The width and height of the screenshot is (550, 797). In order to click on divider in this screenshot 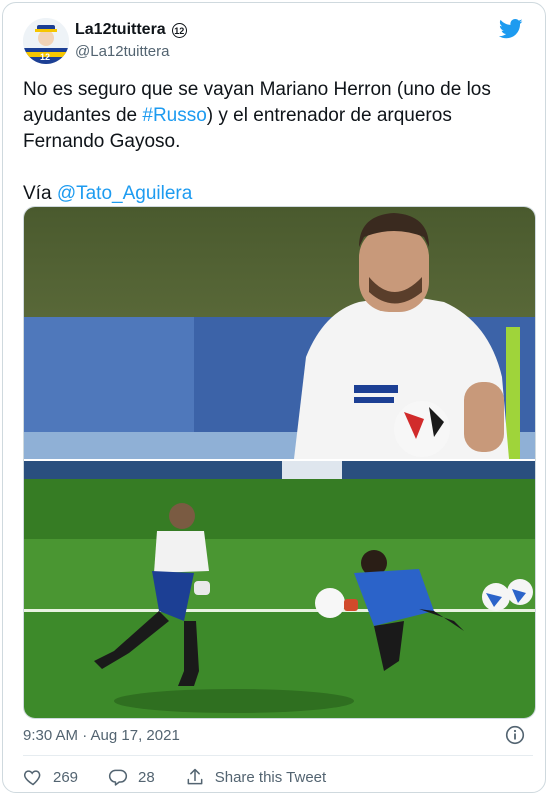, I will do `click(278, 755)`.